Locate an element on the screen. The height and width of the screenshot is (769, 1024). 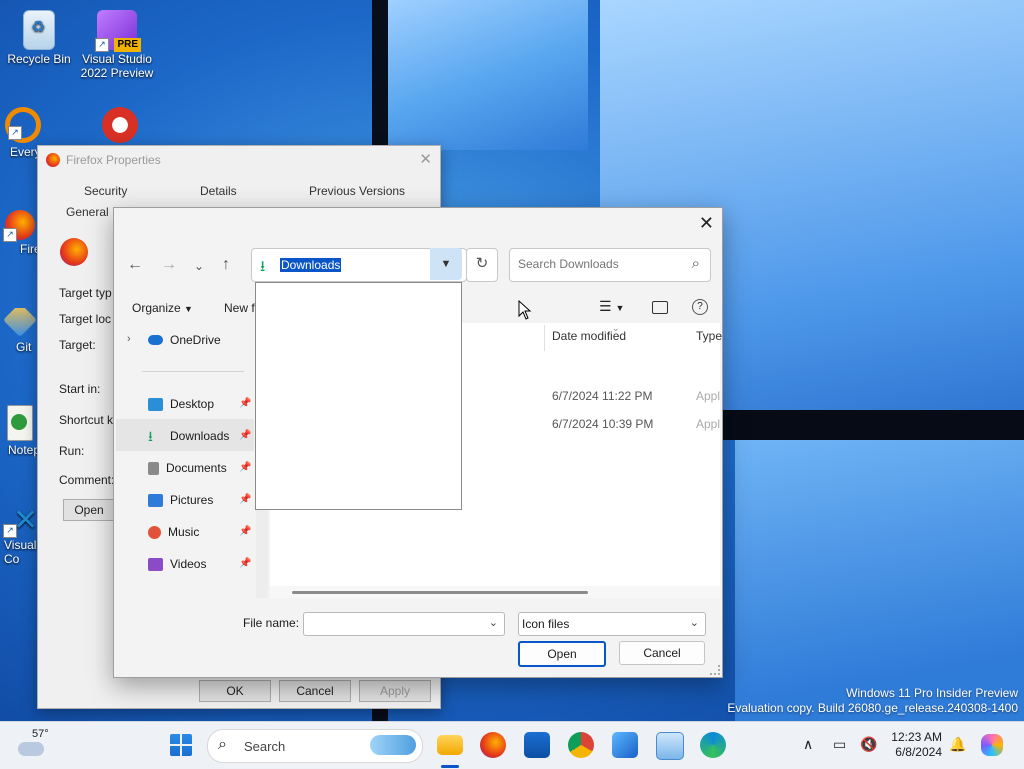
open-button: Open is located at coordinates (562, 654).